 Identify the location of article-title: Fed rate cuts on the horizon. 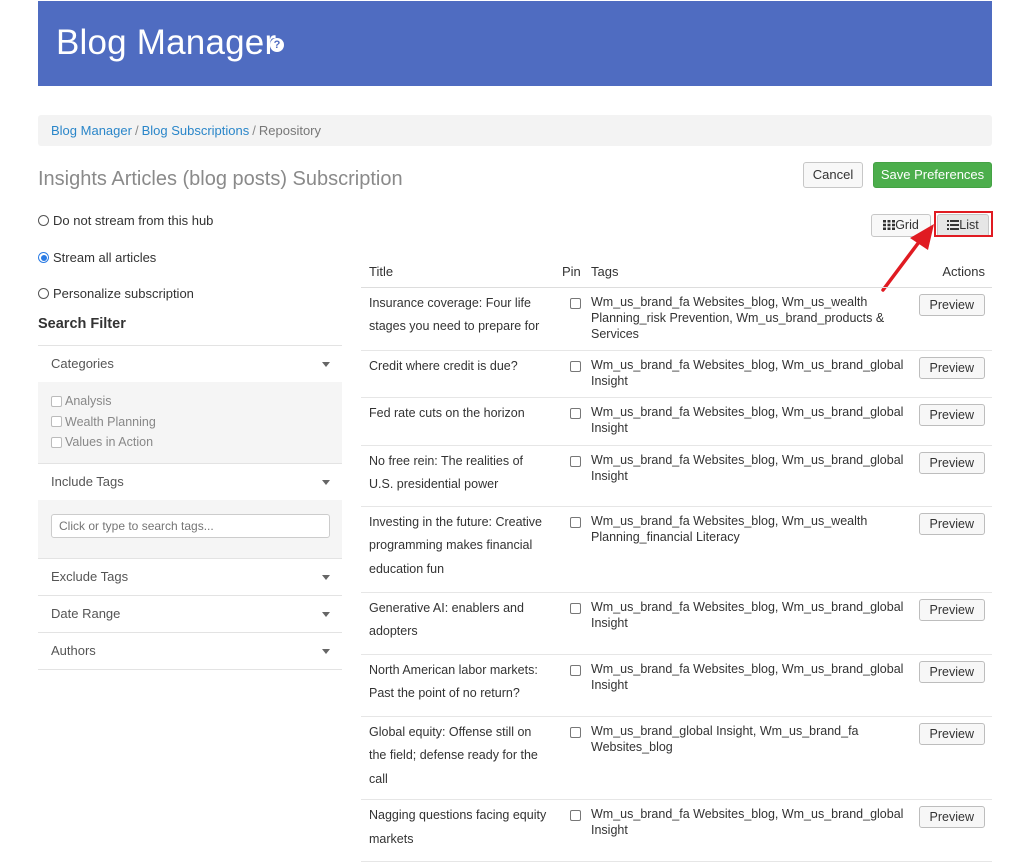
(459, 421).